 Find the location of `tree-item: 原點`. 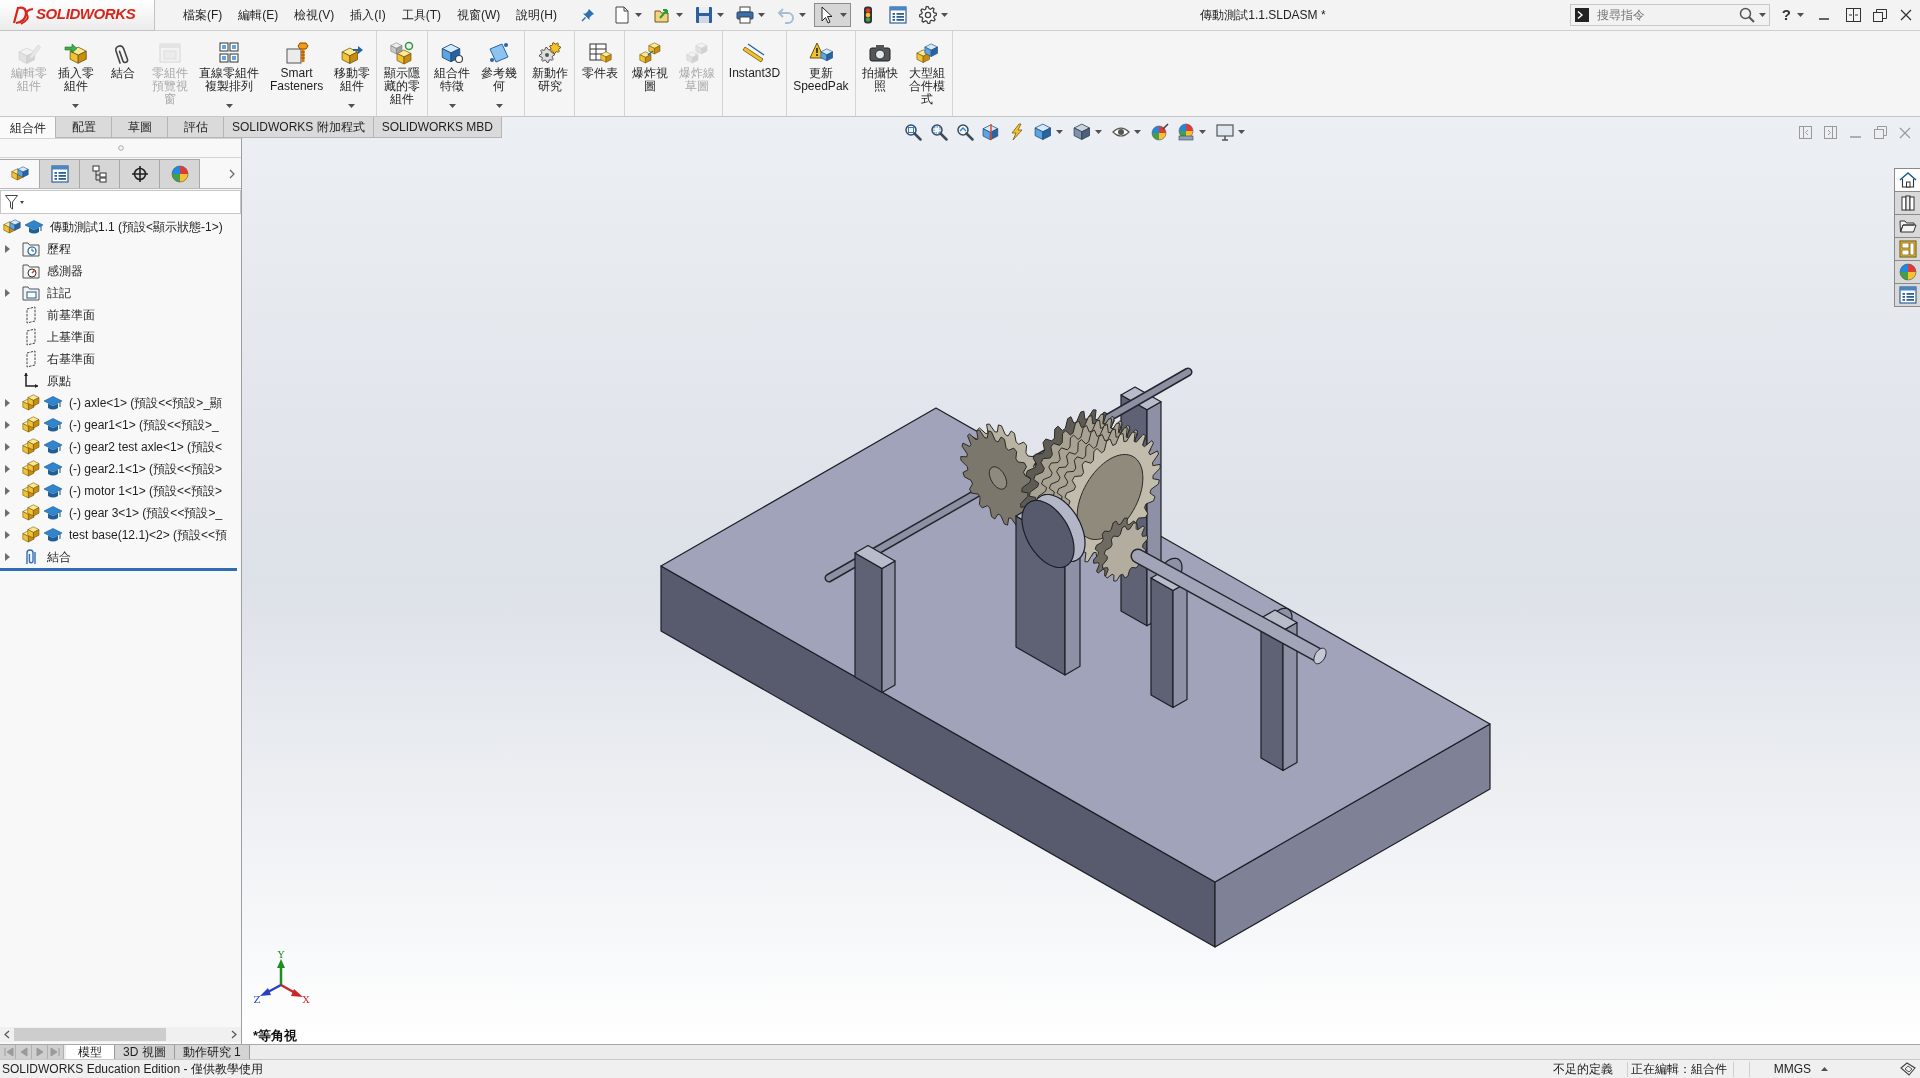

tree-item: 原點 is located at coordinates (120, 381).